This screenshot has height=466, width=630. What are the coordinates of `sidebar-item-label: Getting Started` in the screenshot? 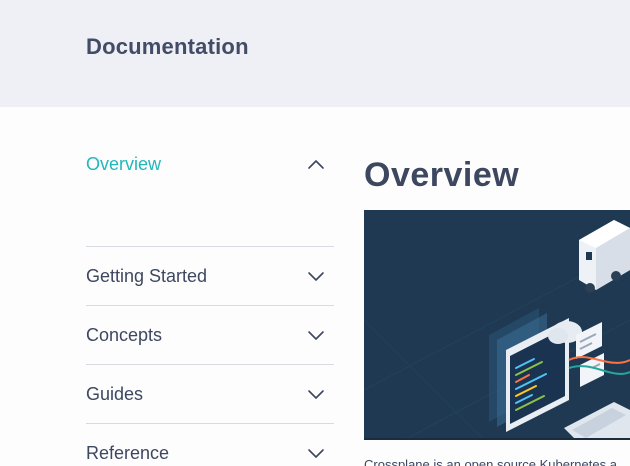 It's located at (147, 275).